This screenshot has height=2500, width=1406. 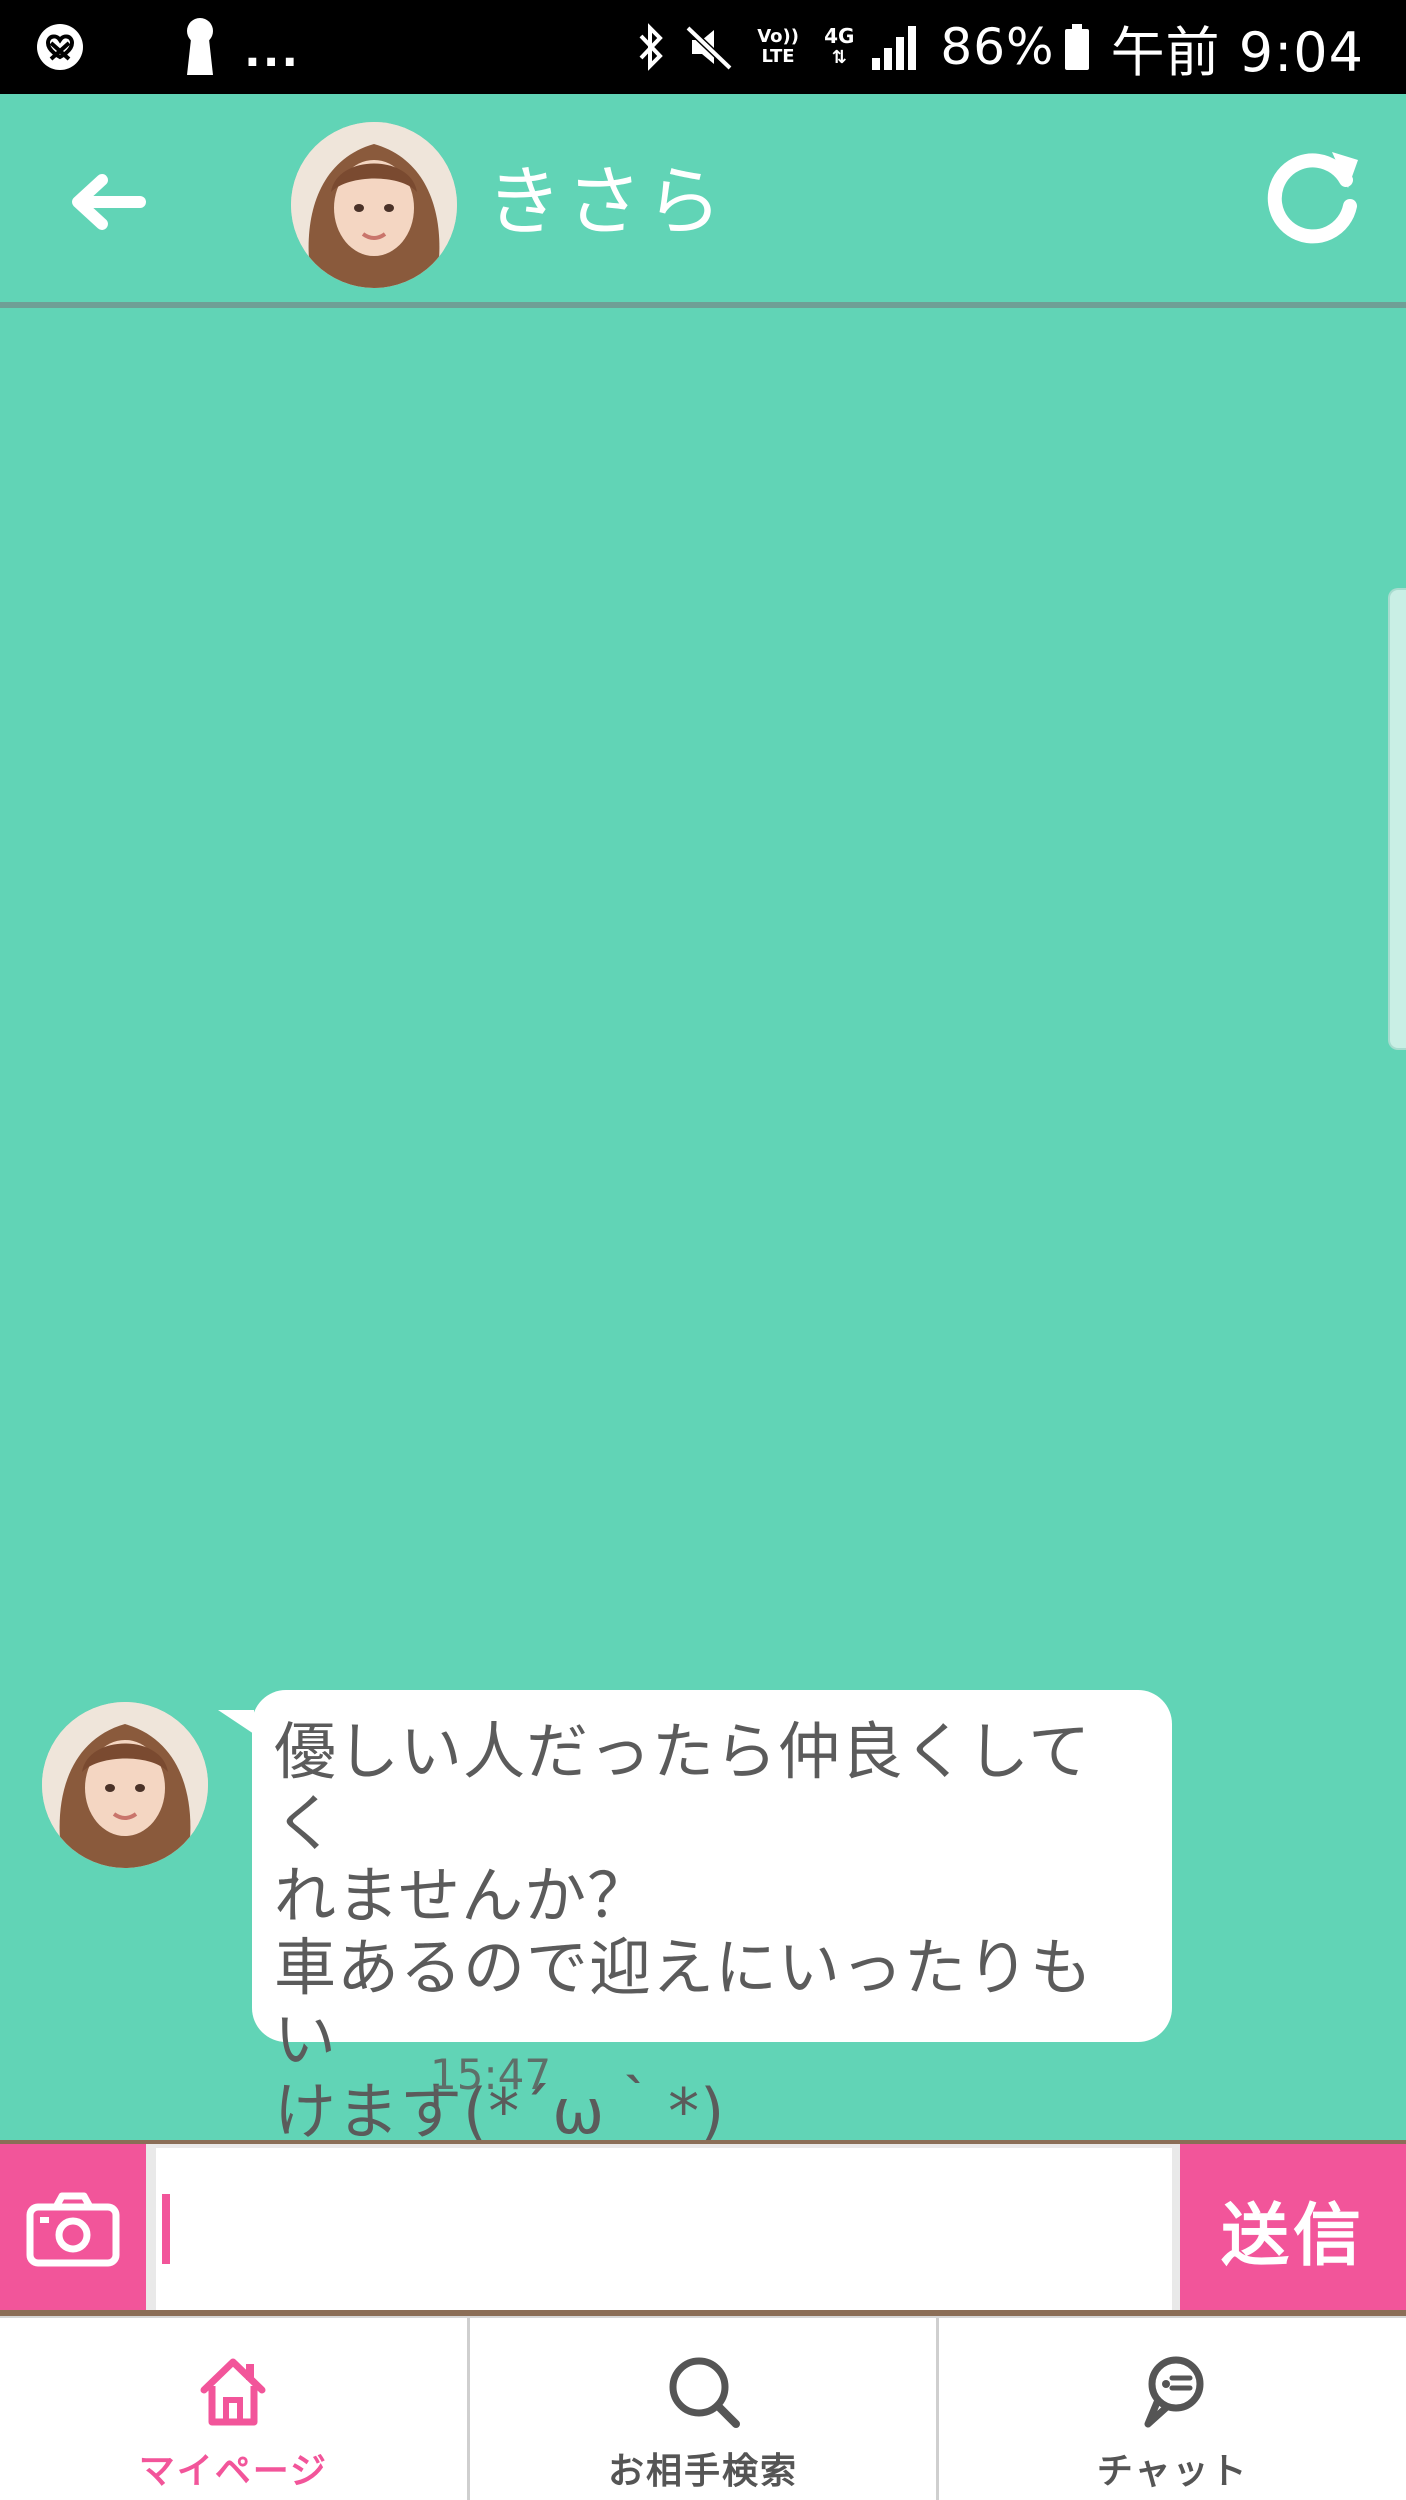 What do you see at coordinates (839, 57) in the screenshot?
I see `data-arrows-icon: ⇅` at bounding box center [839, 57].